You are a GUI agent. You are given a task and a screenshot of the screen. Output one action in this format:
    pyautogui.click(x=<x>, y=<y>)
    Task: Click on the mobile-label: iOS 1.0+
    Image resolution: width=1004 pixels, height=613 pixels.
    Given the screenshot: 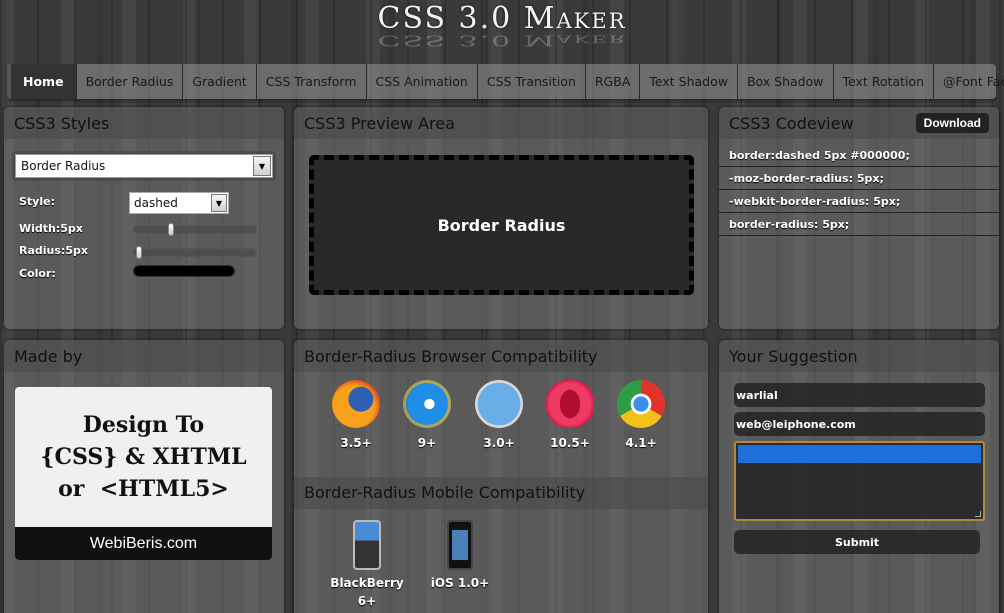 What is the action you would take?
    pyautogui.click(x=460, y=583)
    